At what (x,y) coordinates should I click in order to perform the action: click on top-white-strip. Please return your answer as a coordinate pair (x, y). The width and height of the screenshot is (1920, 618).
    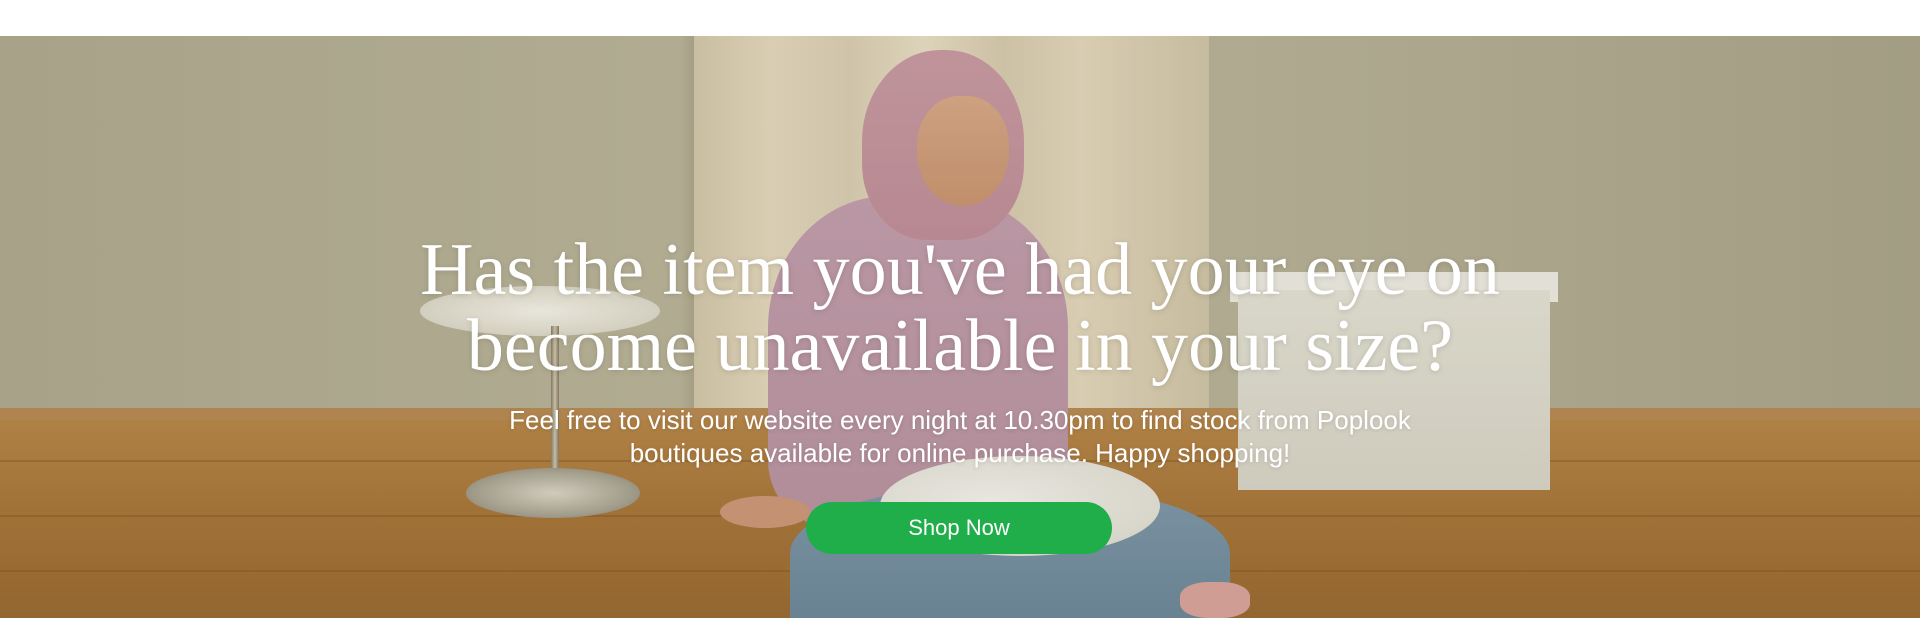
    Looking at the image, I should click on (960, 18).